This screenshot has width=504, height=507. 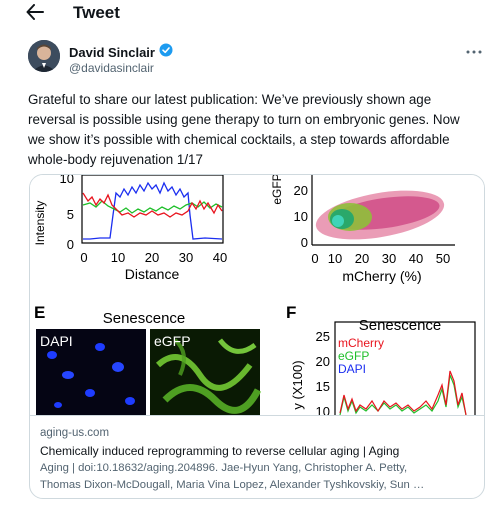 I want to click on panel-d-ytick: 10, so click(x=67, y=180).